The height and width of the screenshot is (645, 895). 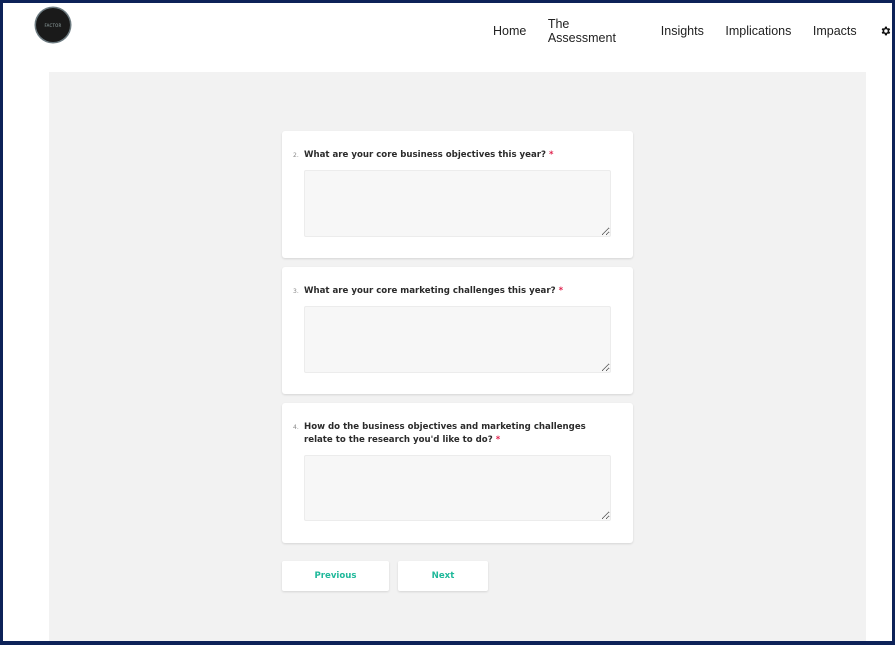 What do you see at coordinates (443, 576) in the screenshot?
I see `next-button: Next` at bounding box center [443, 576].